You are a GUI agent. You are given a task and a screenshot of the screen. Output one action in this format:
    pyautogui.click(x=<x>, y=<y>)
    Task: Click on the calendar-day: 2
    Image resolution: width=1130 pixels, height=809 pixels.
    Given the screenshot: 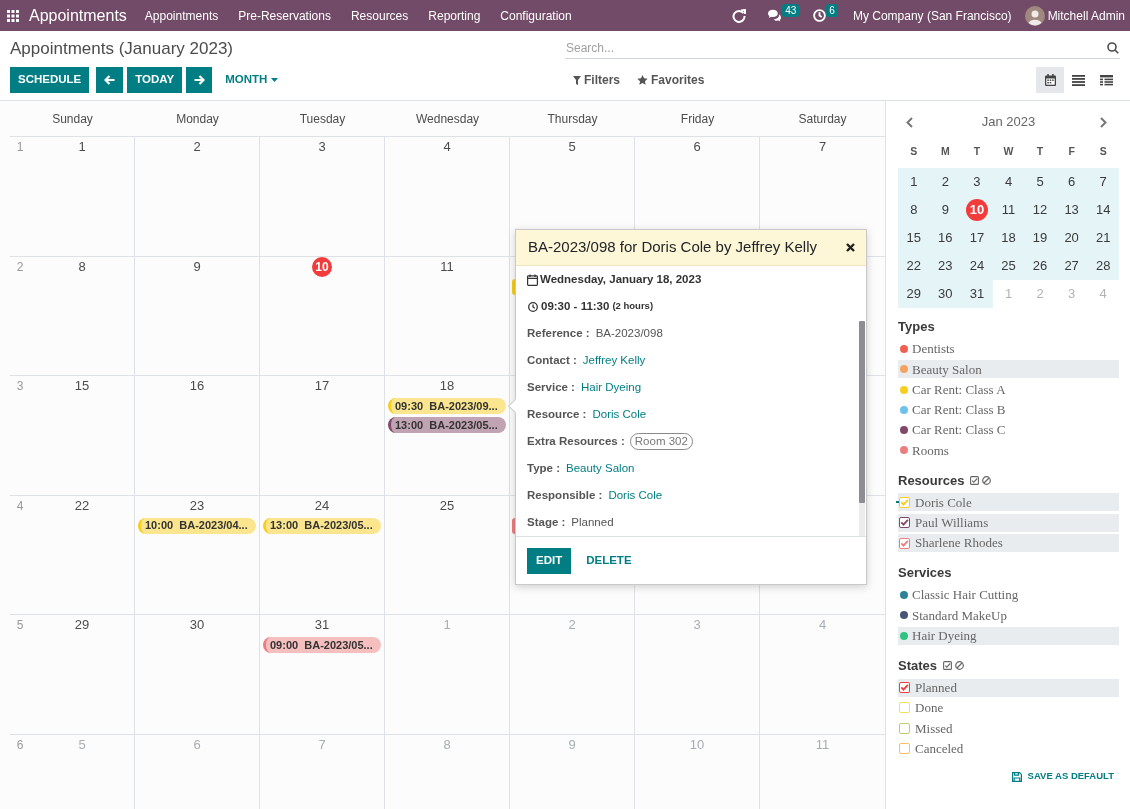 What is the action you would take?
    pyautogui.click(x=945, y=182)
    